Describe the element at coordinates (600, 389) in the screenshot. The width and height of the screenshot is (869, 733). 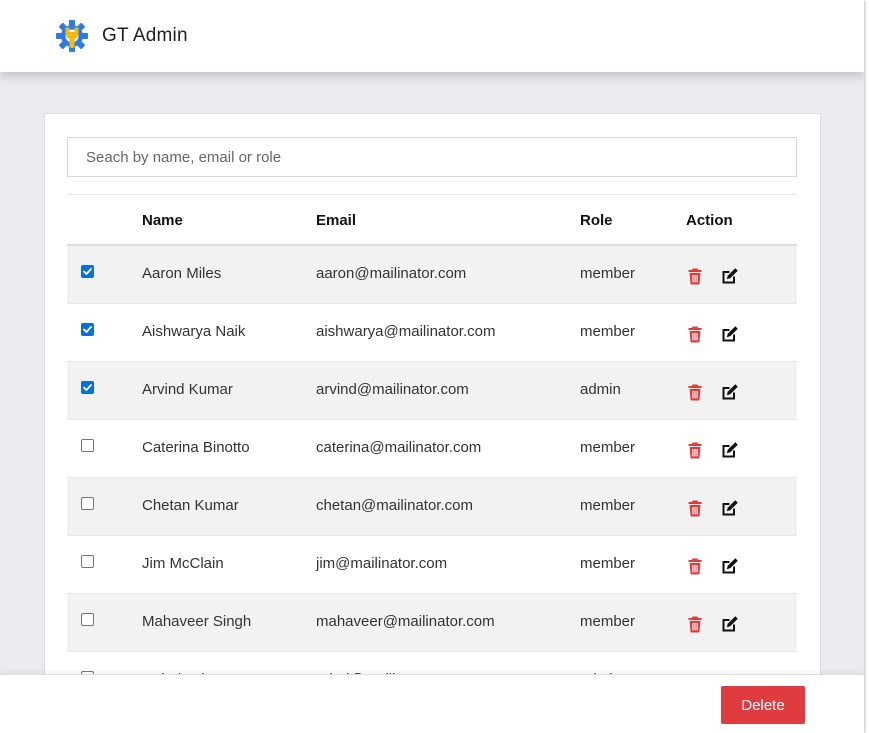
I see `cell-role: admin` at that location.